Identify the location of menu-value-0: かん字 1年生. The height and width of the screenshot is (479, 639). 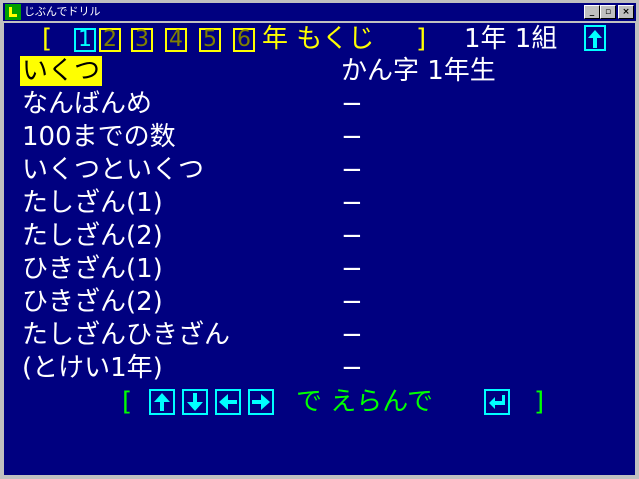
(418, 71).